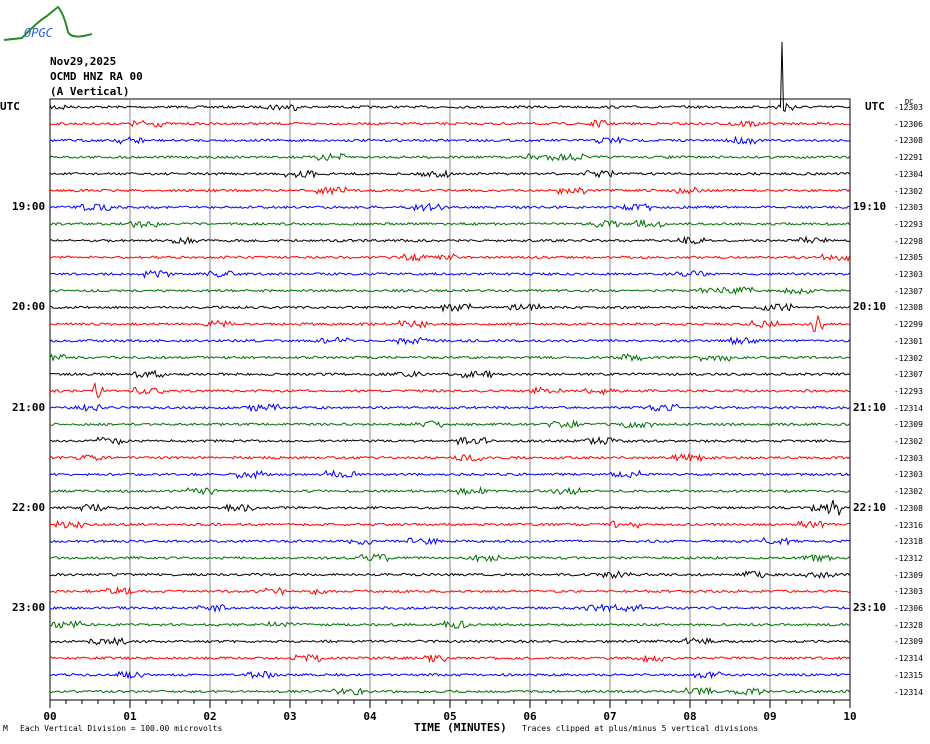  Describe the element at coordinates (870, 307) in the screenshot. I see `time-label-right: 20:10` at that location.